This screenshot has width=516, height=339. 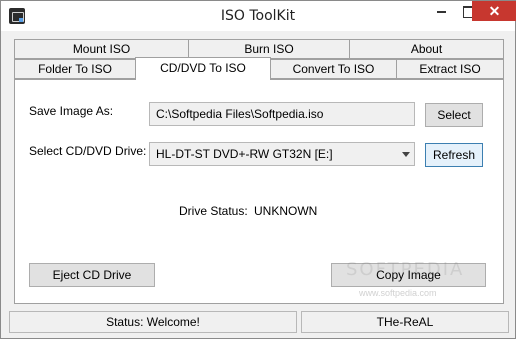 What do you see at coordinates (75, 69) in the screenshot?
I see `tab-folder-to-iso: Folder To ISO` at bounding box center [75, 69].